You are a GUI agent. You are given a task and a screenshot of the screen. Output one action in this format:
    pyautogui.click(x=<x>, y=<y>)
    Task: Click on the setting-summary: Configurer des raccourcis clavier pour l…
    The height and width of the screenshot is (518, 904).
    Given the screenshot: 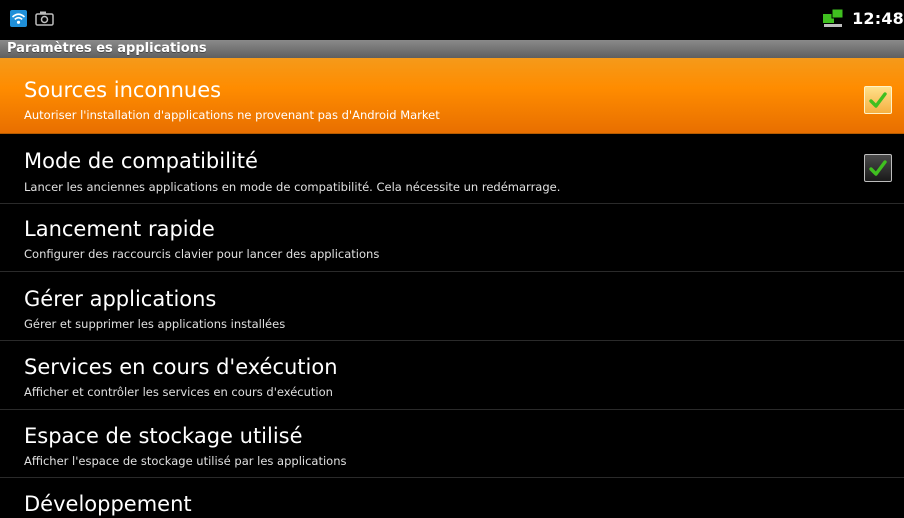 What is the action you would take?
    pyautogui.click(x=202, y=254)
    